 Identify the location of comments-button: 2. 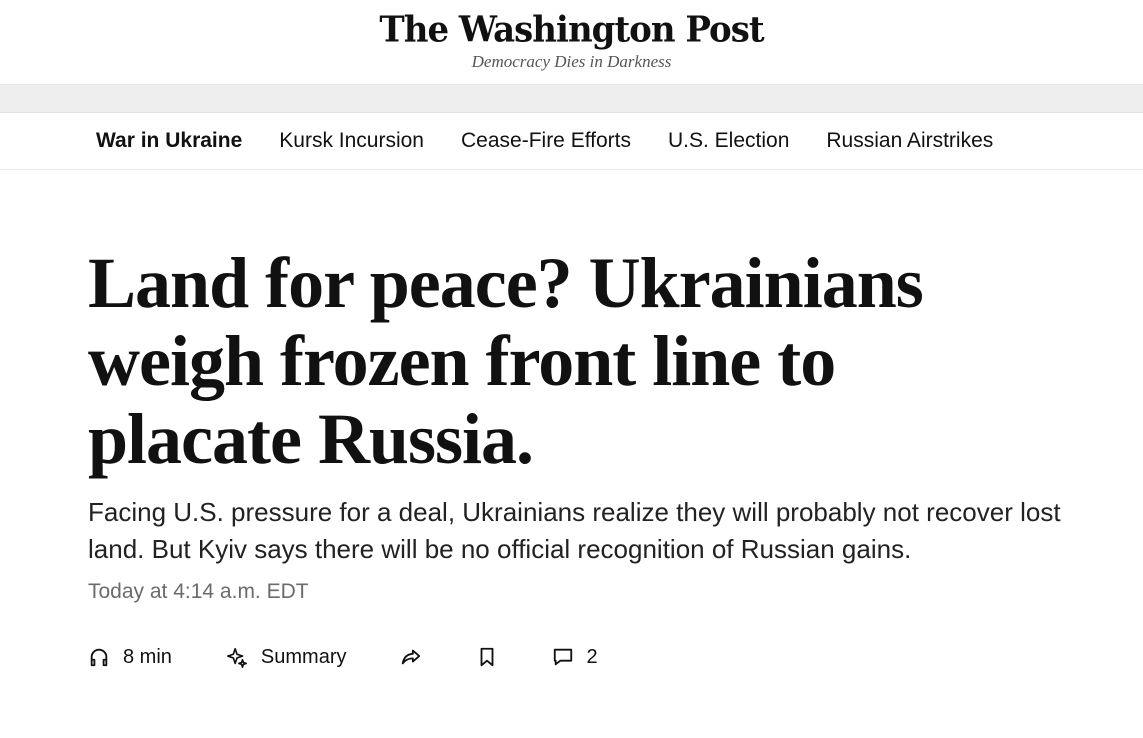
(575, 657).